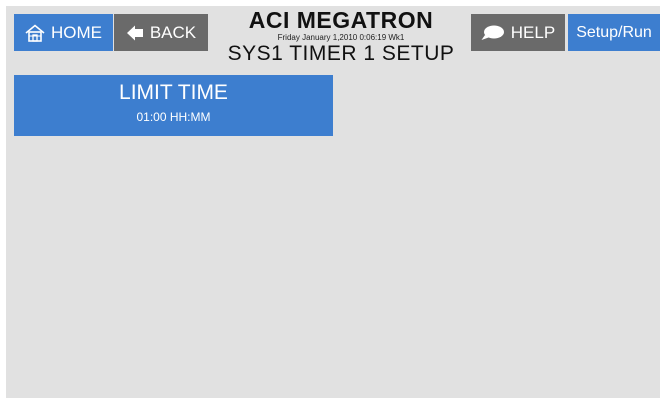  Describe the element at coordinates (173, 92) in the screenshot. I see `limit-time-label: LIMIT TIME` at that location.